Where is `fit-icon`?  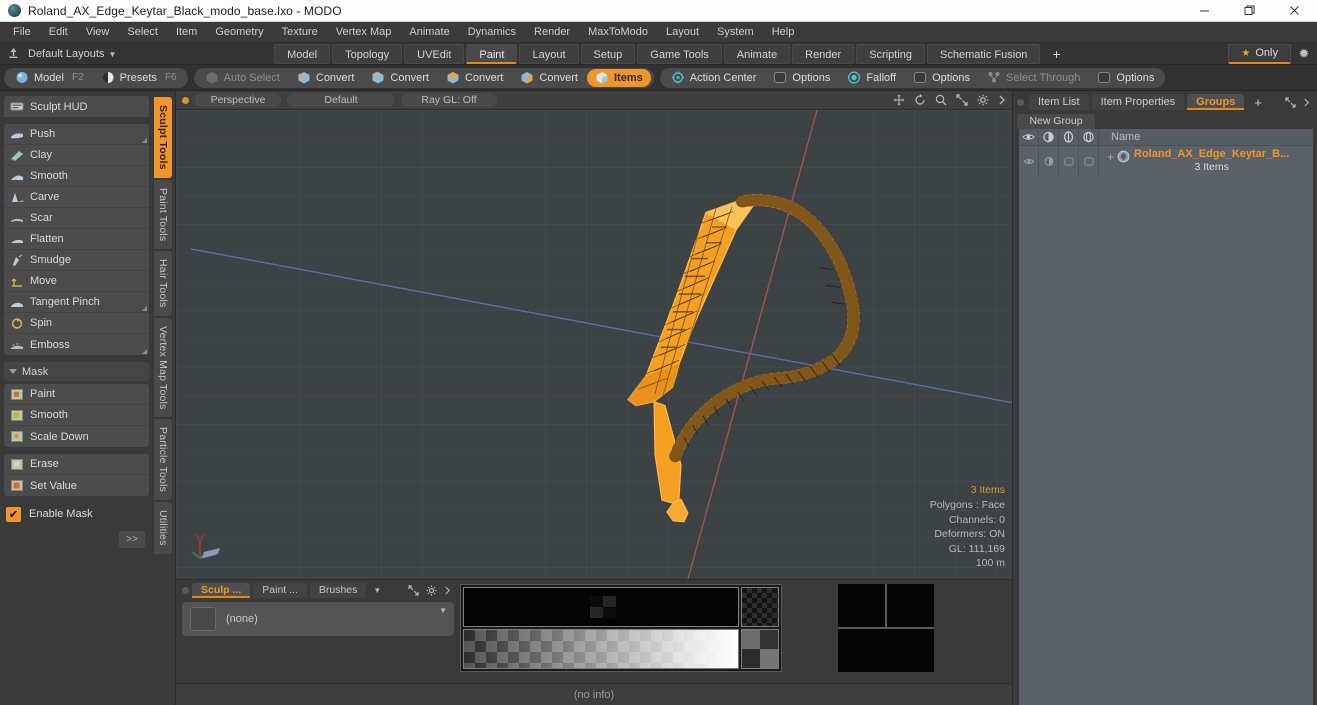
fit-icon is located at coordinates (962, 100).